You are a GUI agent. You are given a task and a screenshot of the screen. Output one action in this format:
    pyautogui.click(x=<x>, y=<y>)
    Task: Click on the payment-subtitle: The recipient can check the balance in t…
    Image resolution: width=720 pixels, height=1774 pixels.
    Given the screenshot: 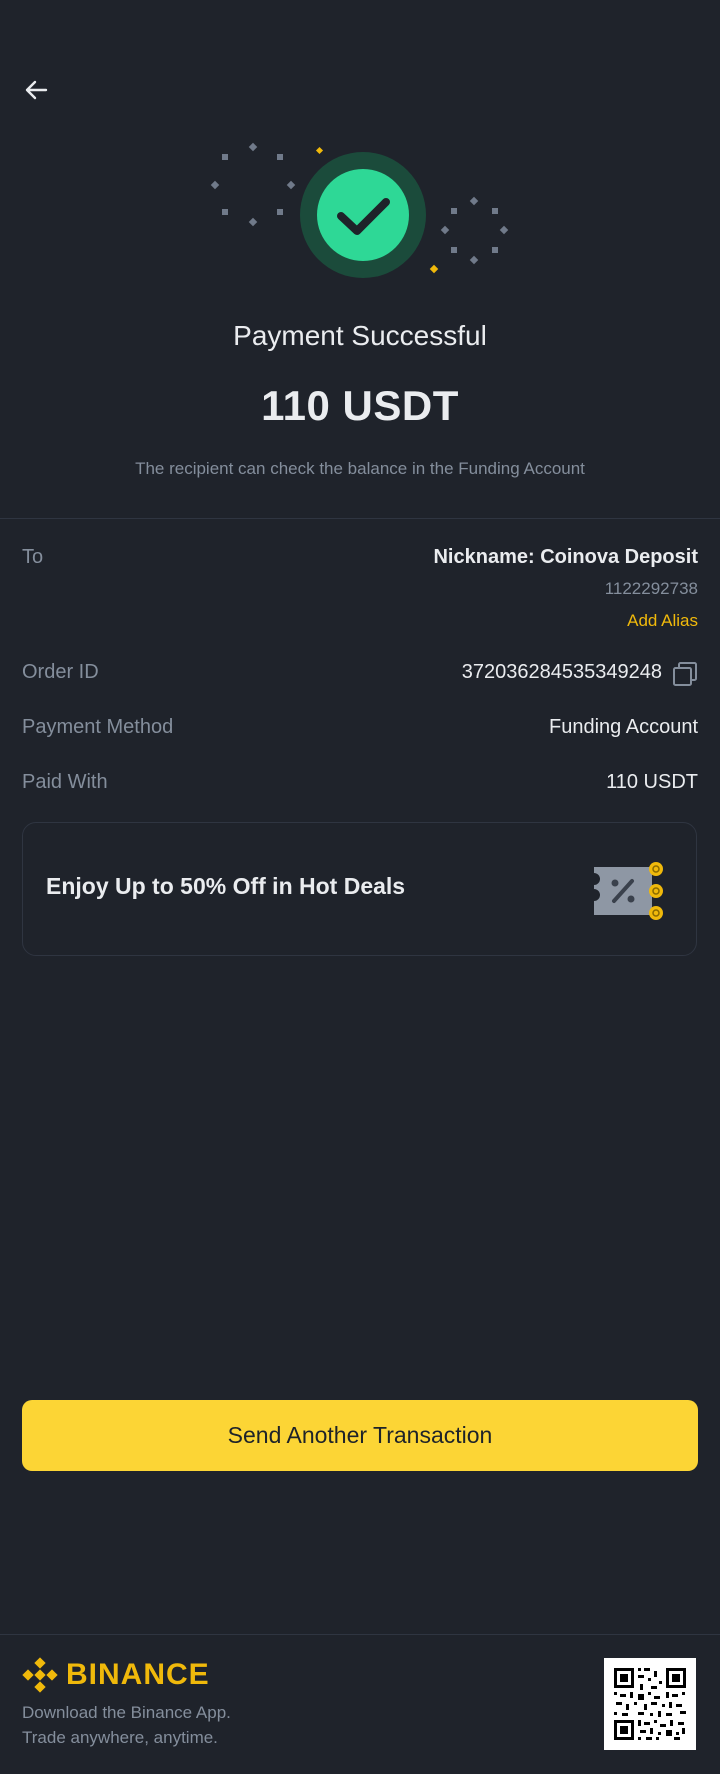 What is the action you would take?
    pyautogui.click(x=360, y=468)
    